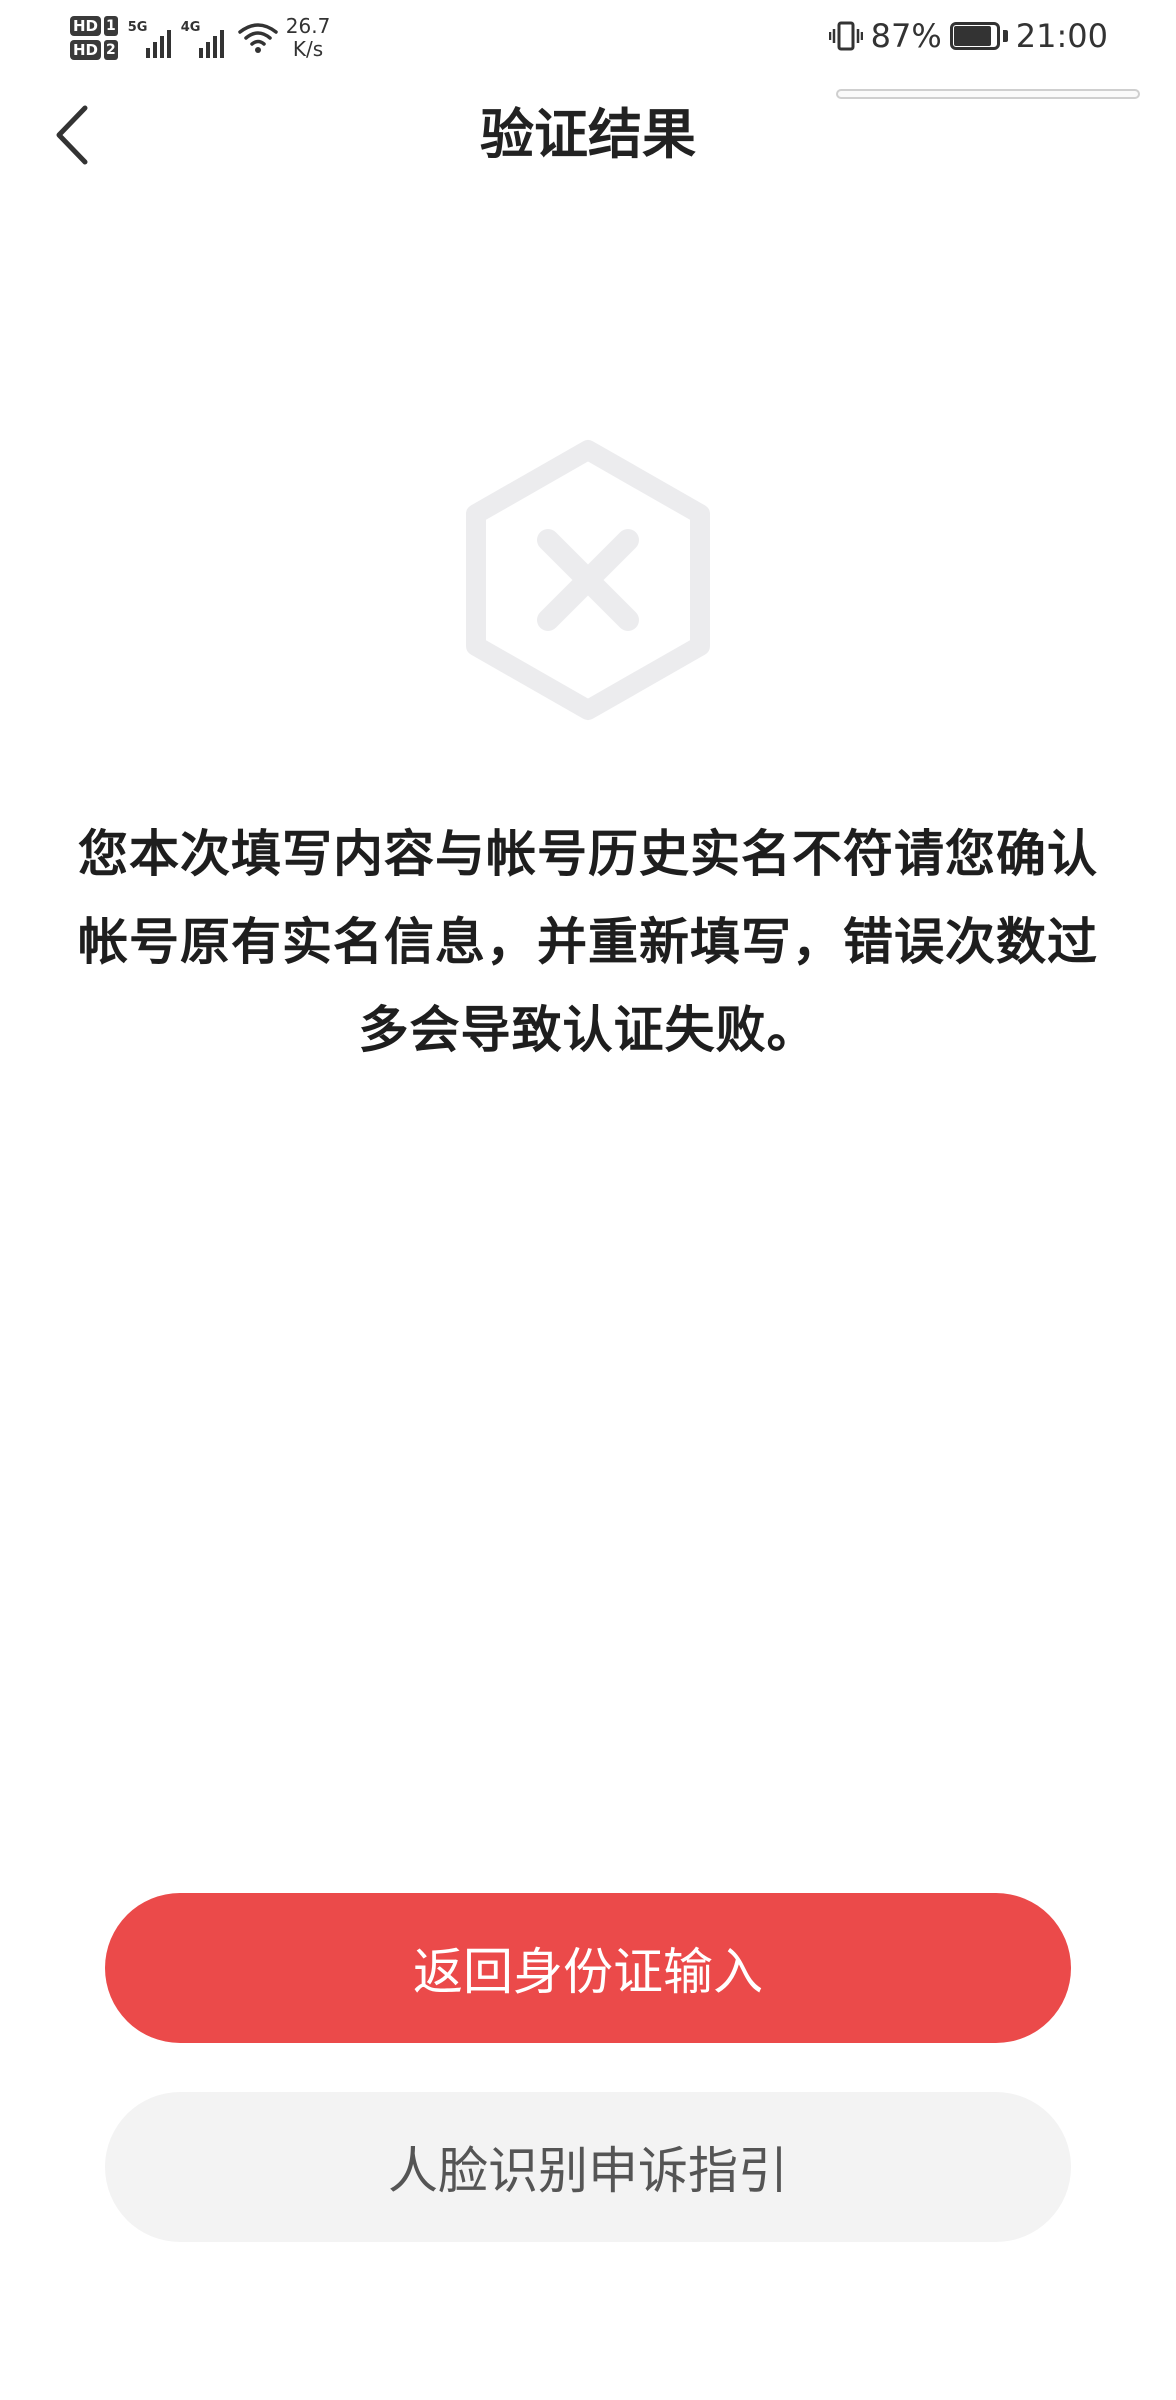 This screenshot has width=1176, height=2400. What do you see at coordinates (588, 2167) in the screenshot?
I see `face-recognition-appeal-guide-button: 人脸识别申诉指引` at bounding box center [588, 2167].